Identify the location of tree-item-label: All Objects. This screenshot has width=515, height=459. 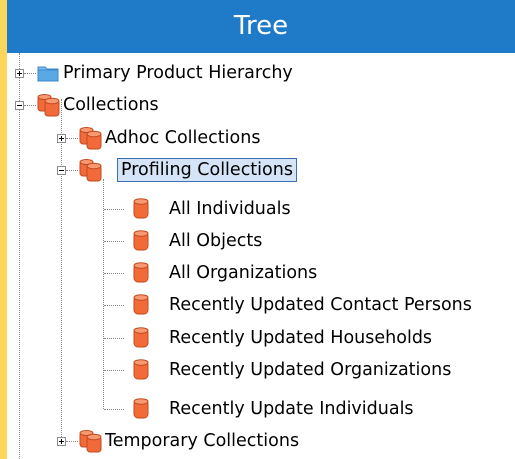
(216, 241).